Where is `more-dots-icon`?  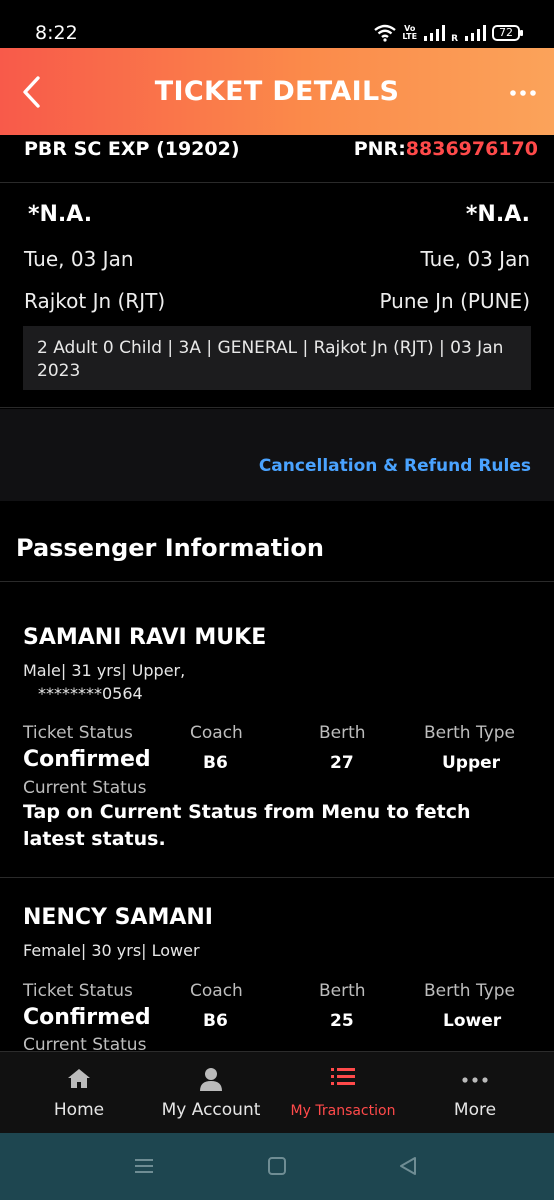
more-dots-icon is located at coordinates (475, 1080).